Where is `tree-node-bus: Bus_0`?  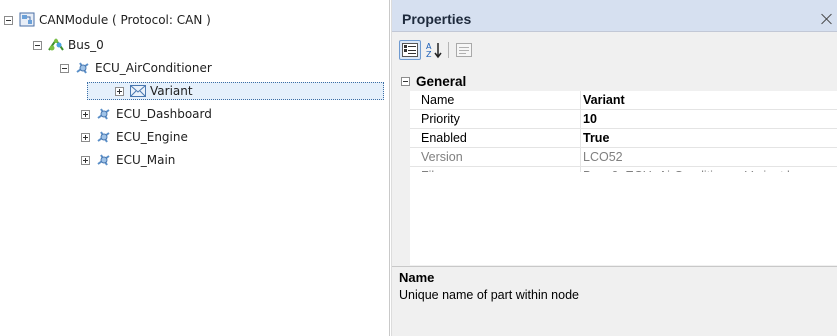 tree-node-bus: Bus_0 is located at coordinates (68, 45).